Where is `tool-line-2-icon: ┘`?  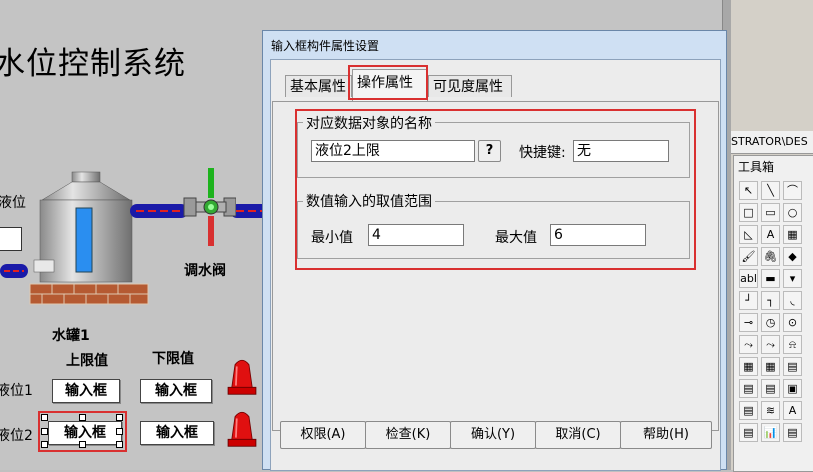 tool-line-2-icon: ┘ is located at coordinates (748, 300).